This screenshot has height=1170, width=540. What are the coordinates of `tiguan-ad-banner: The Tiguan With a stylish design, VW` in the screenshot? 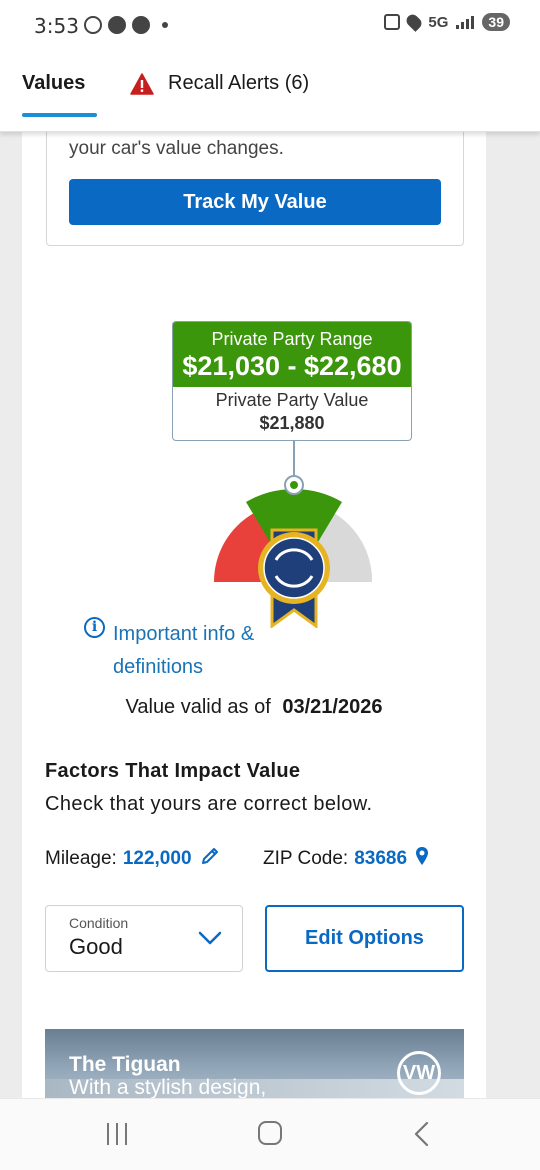 It's located at (254, 1063).